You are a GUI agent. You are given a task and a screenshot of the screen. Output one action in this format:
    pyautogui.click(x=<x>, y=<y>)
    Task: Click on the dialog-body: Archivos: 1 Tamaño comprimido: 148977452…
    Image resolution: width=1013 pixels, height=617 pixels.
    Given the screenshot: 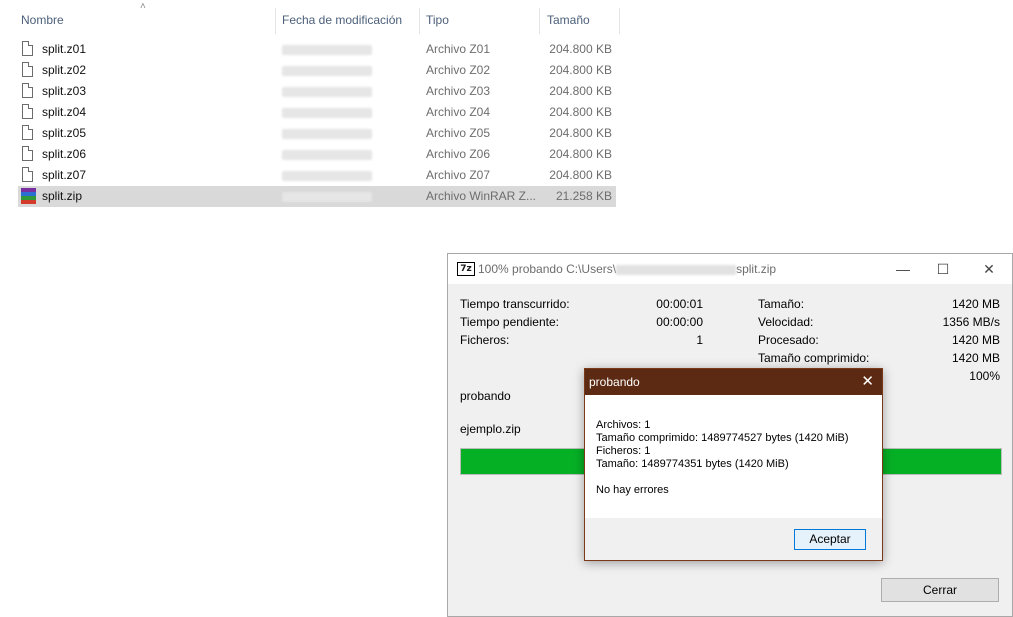 What is the action you would take?
    pyautogui.click(x=733, y=456)
    